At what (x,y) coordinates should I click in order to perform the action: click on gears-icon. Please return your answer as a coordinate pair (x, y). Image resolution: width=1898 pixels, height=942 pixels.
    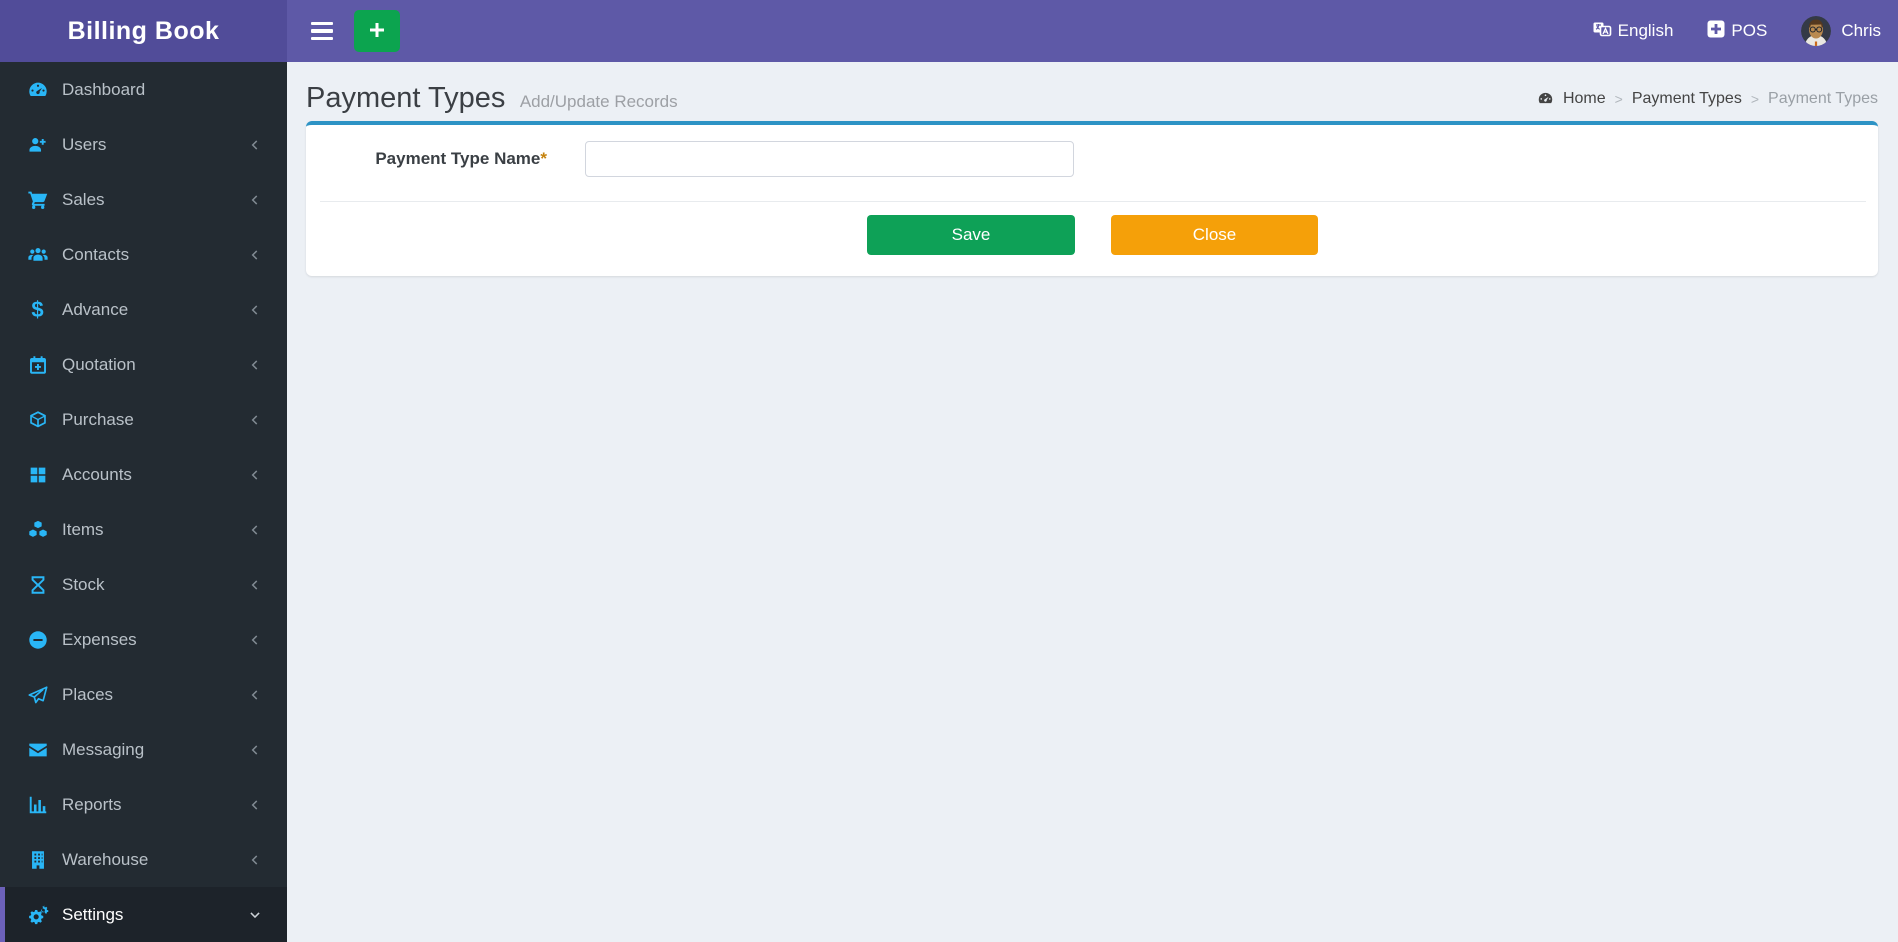
    Looking at the image, I should click on (37, 914).